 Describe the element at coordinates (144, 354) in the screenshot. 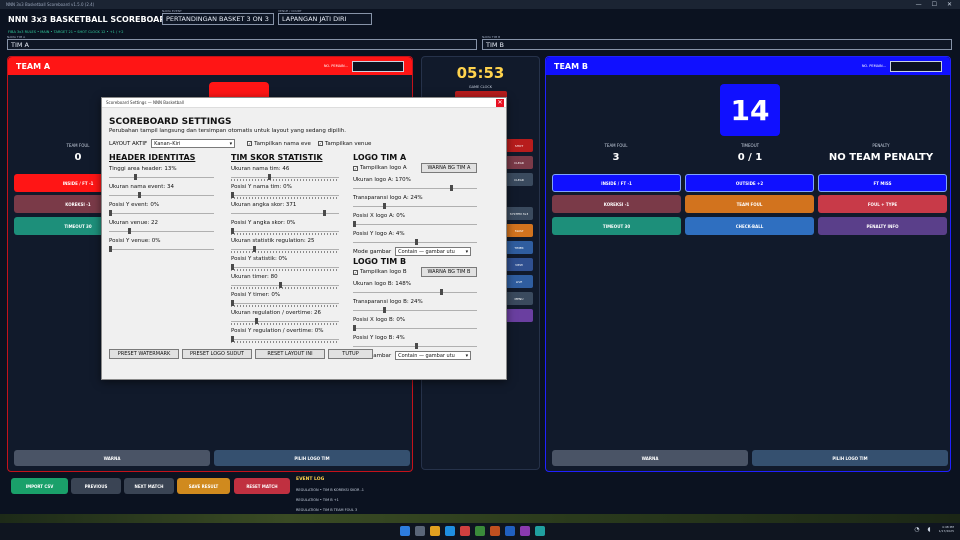

I see `preset-watermark-button: PRESET WATERMARK` at that location.